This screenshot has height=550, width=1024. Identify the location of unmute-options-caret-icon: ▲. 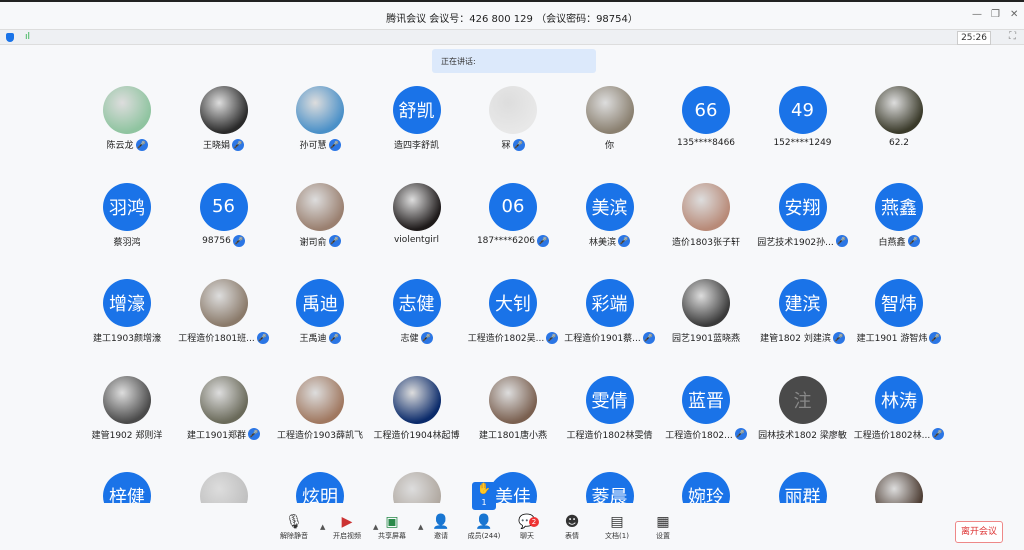
(322, 527).